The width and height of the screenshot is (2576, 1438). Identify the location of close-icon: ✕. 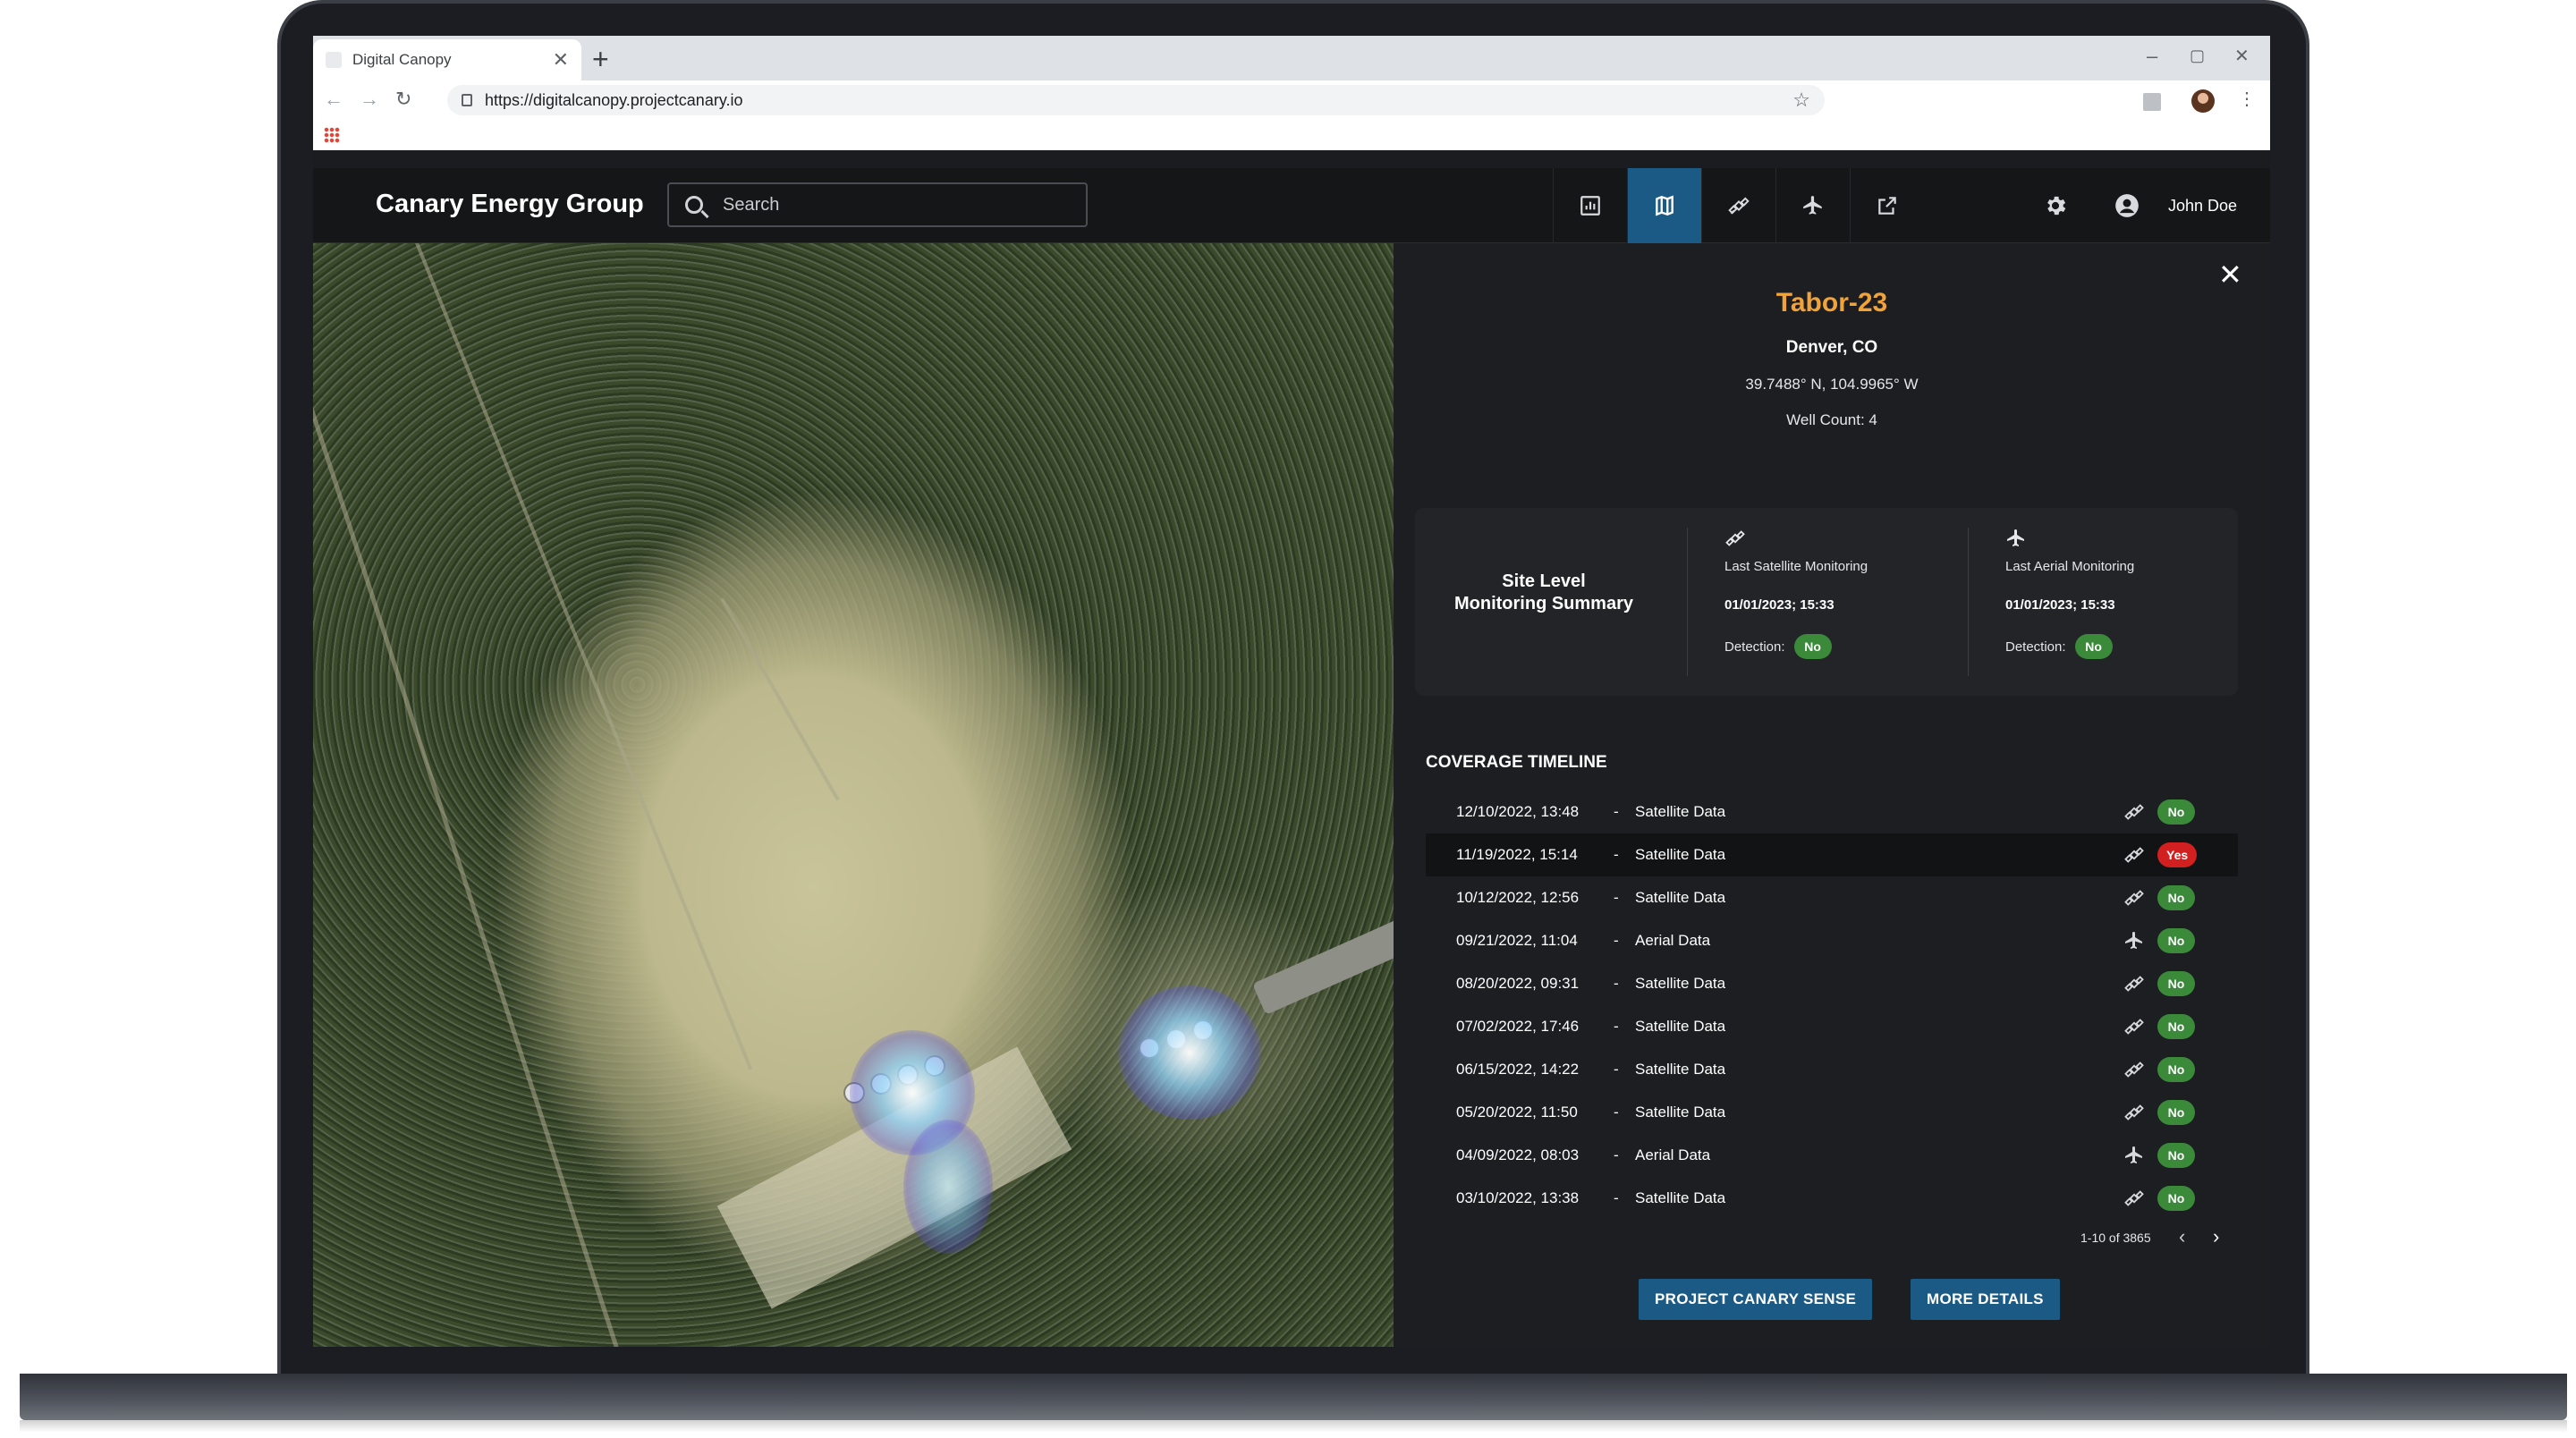
(2230, 275).